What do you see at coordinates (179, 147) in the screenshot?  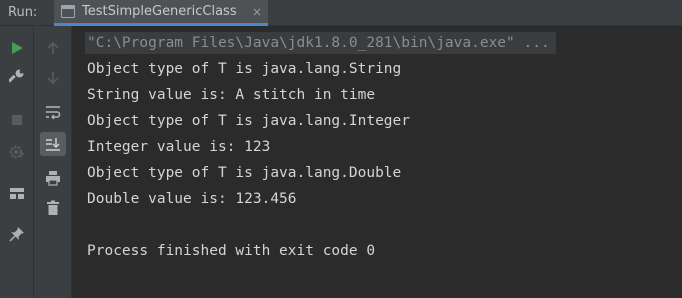 I see `console-line: Integer value is: 123` at bounding box center [179, 147].